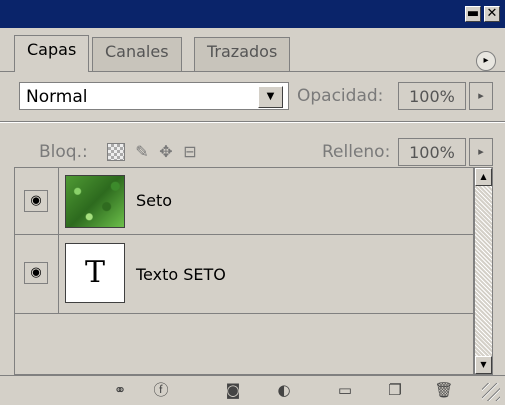 The width and height of the screenshot is (505, 405). Describe the element at coordinates (154, 200) in the screenshot. I see `layer-name: Seto` at that location.